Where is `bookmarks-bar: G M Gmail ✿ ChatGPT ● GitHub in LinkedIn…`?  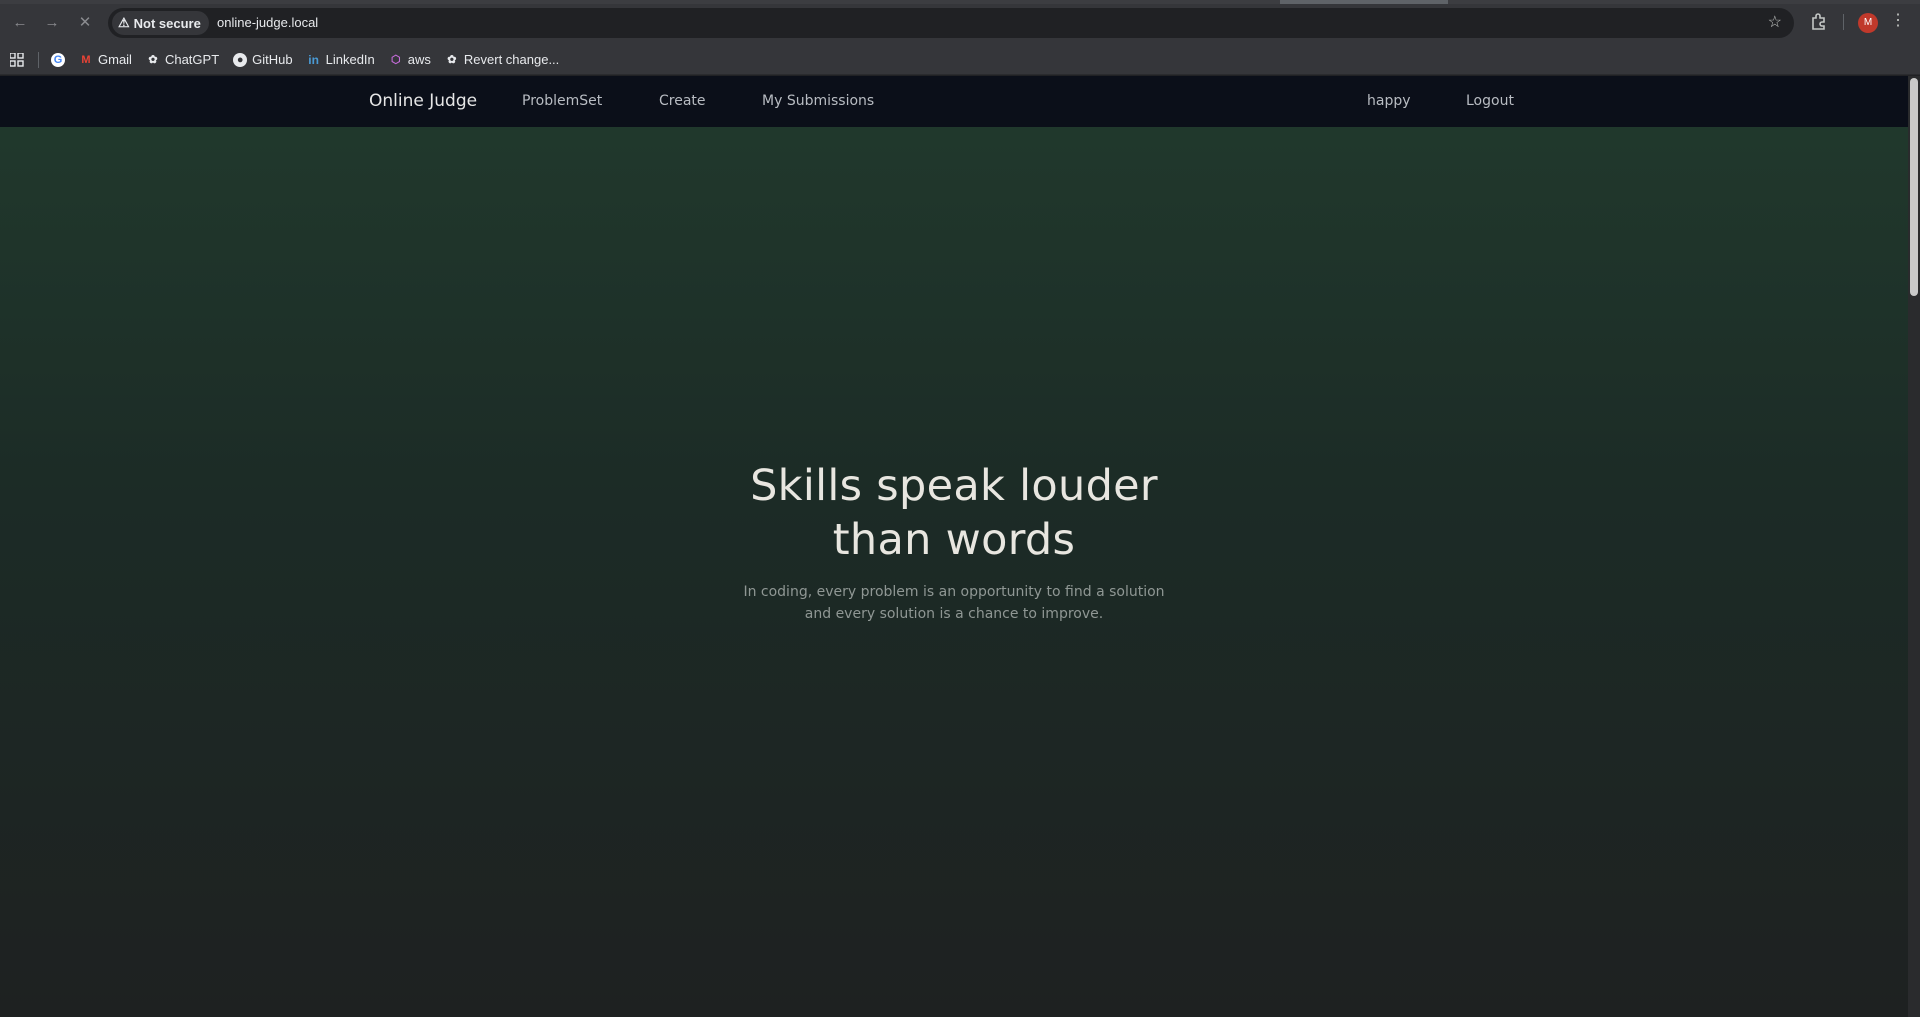
bookmarks-bar: G M Gmail ✿ ChatGPT ● GitHub in LinkedIn… is located at coordinates (960, 60).